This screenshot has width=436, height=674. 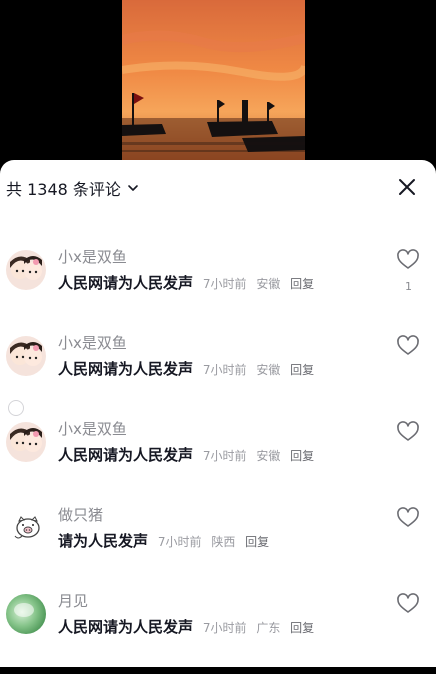 I want to click on comment-item: 做只猪 请为人民发声 7小时前 陕西 回复, so click(x=218, y=545).